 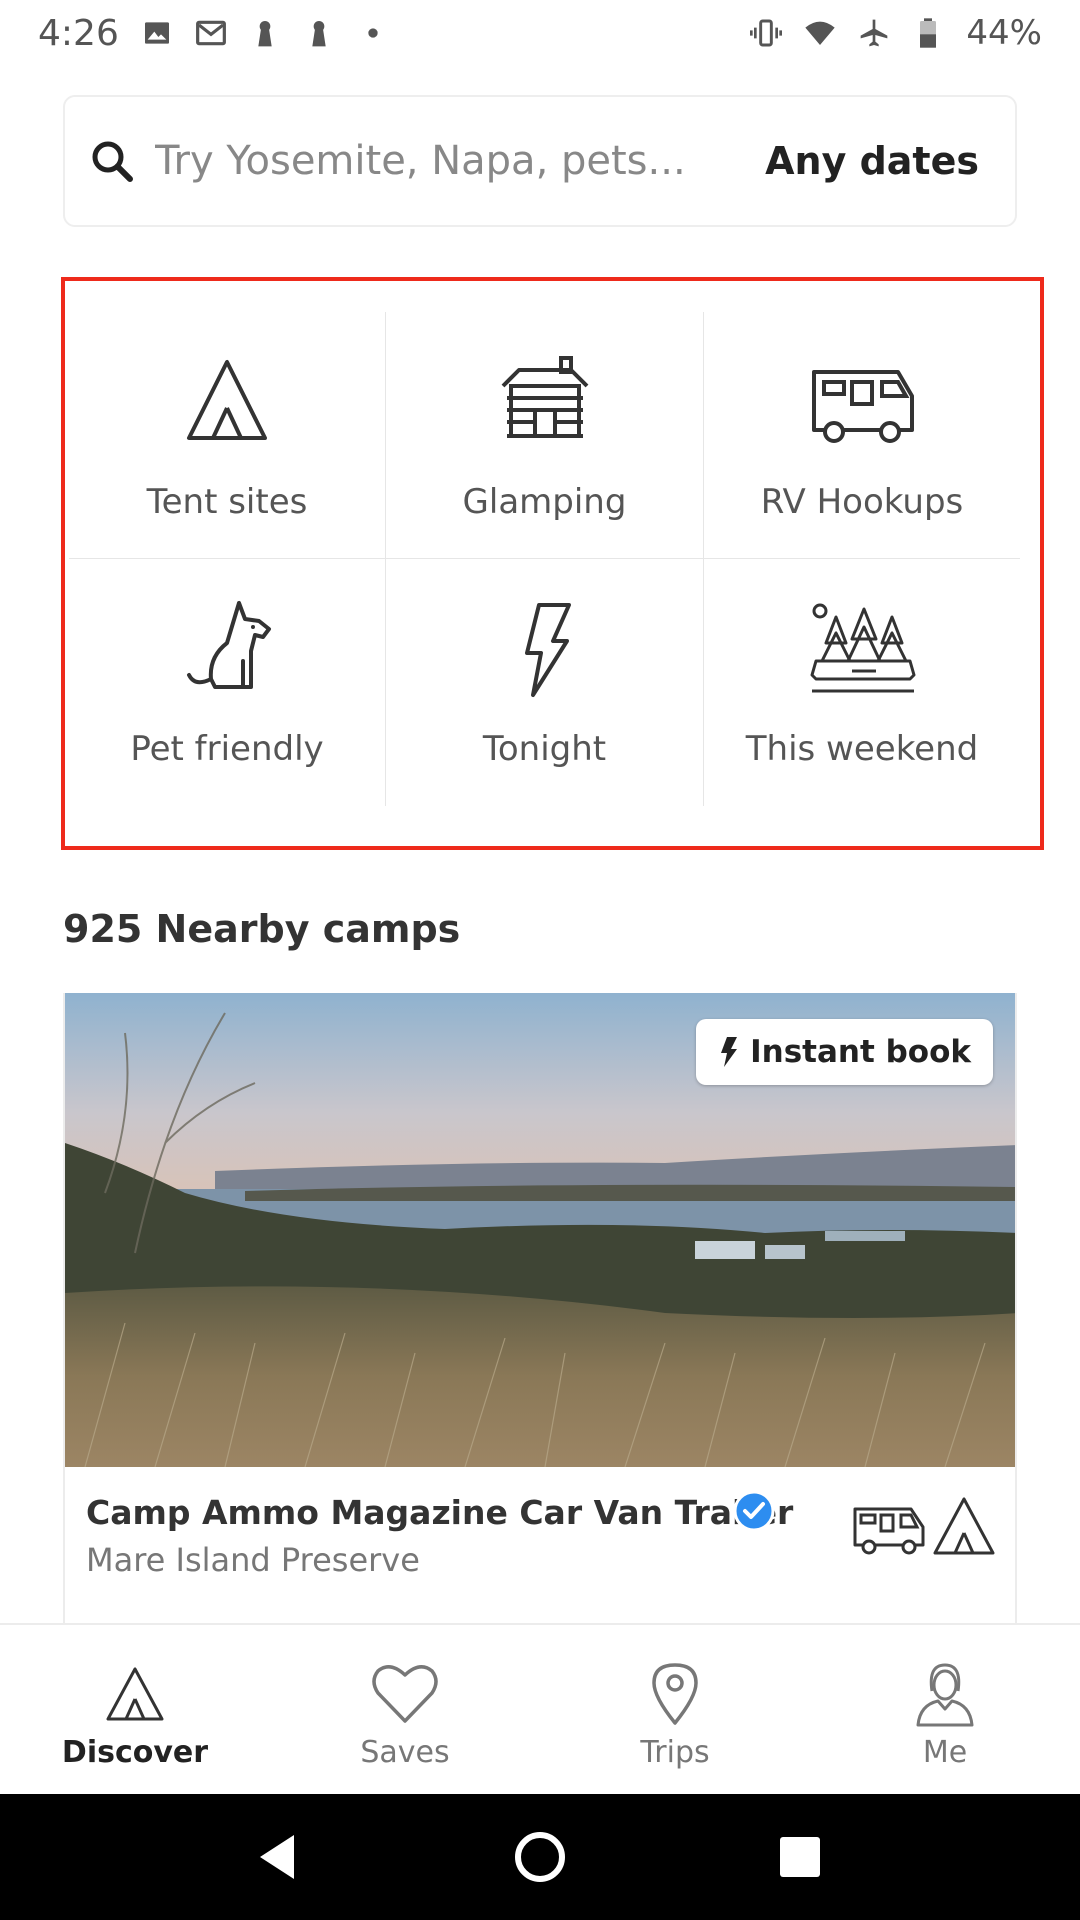 I want to click on category-label: Pet friendly, so click(x=227, y=749).